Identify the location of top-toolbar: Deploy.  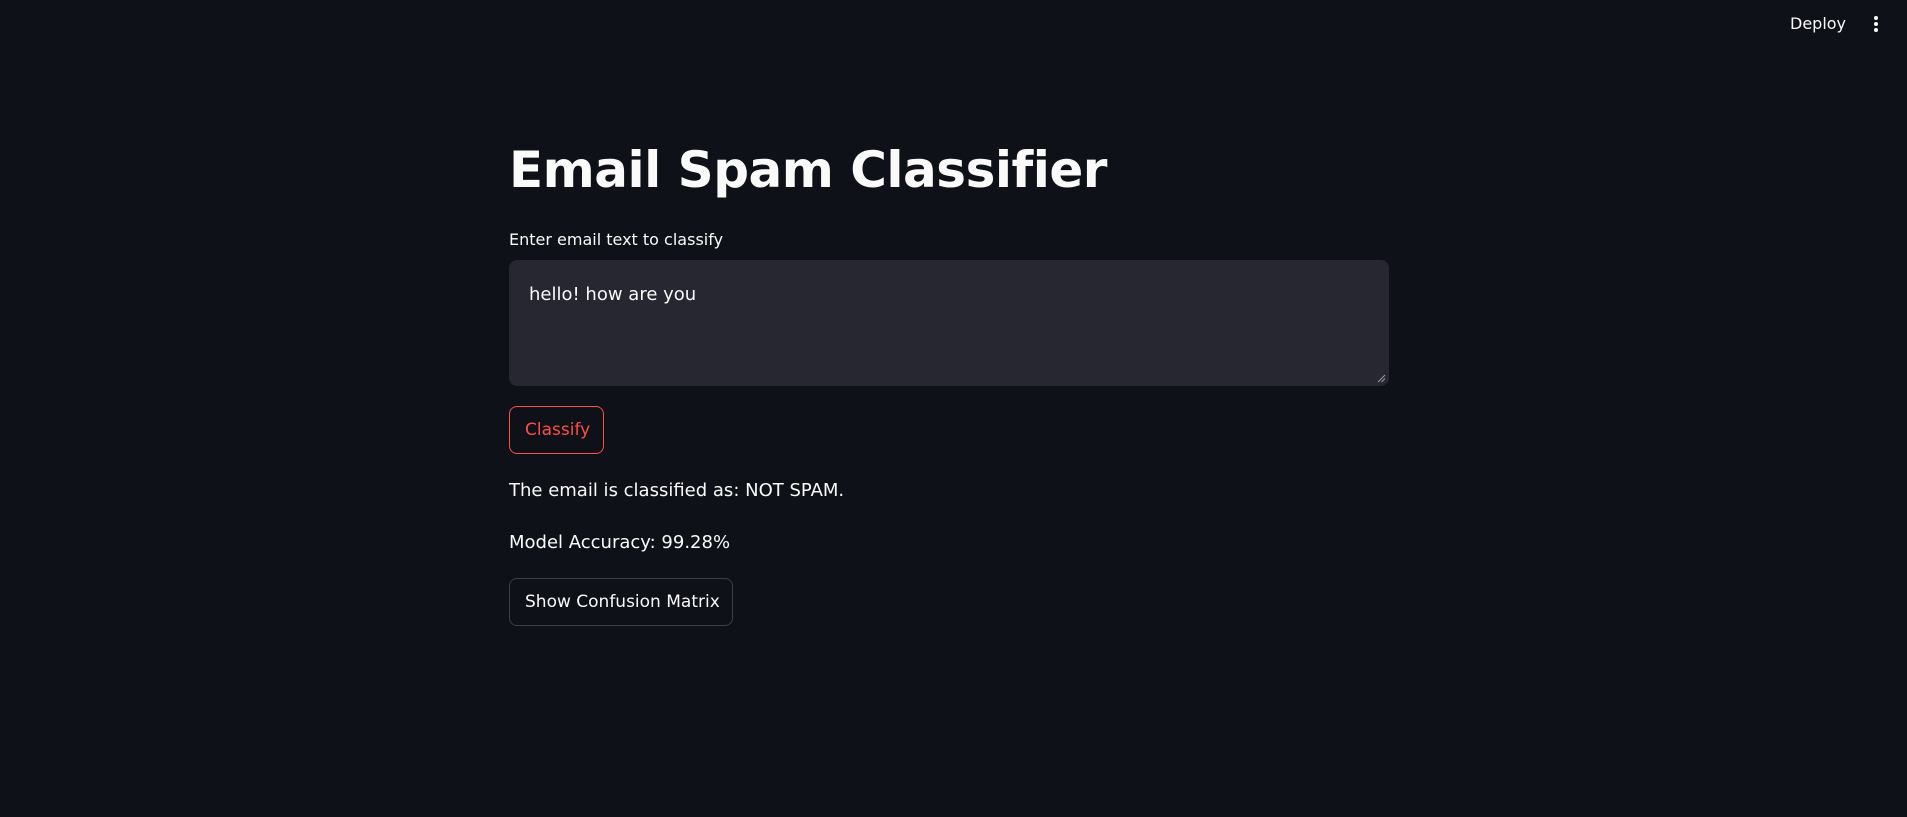
(953, 24).